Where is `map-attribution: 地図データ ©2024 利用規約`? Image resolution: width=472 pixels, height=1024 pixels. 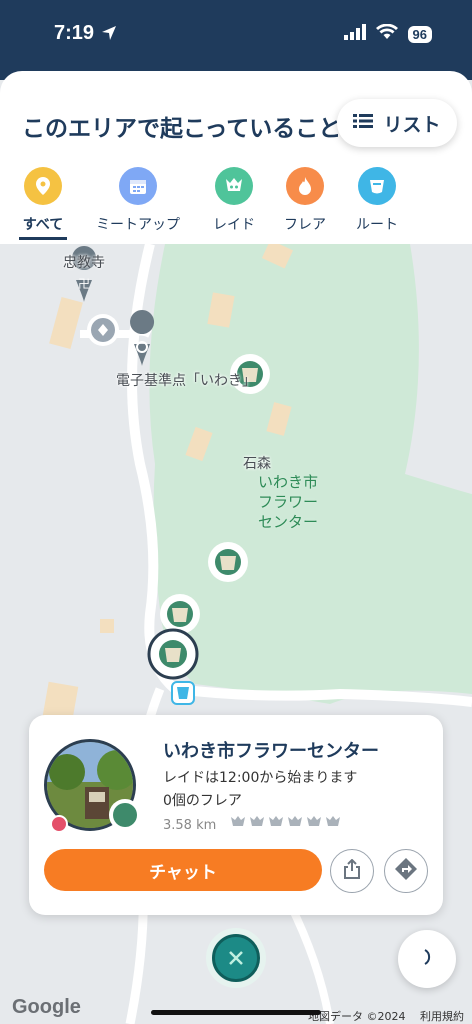
map-attribution: 地図データ ©2024 利用規約 is located at coordinates (386, 1016).